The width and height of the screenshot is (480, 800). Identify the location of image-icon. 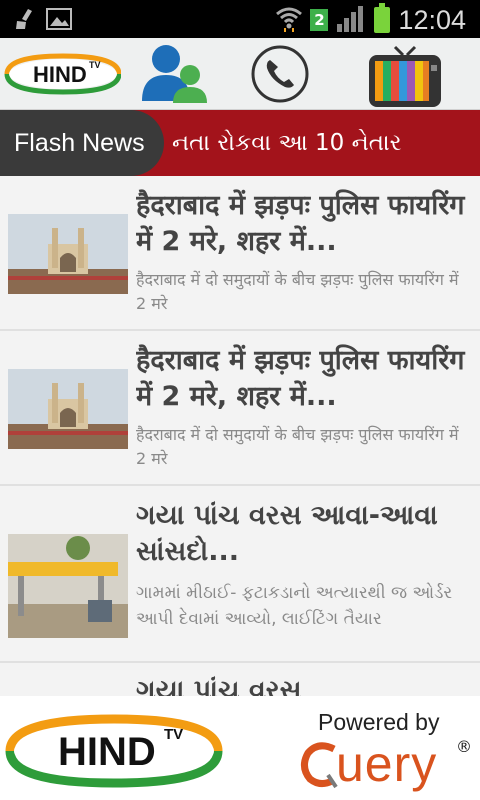
(59, 21).